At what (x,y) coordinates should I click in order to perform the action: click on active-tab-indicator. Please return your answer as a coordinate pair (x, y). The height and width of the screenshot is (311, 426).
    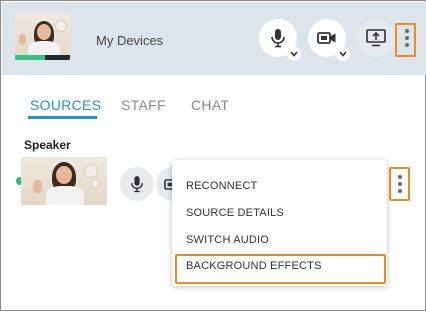
    Looking at the image, I should click on (62, 117).